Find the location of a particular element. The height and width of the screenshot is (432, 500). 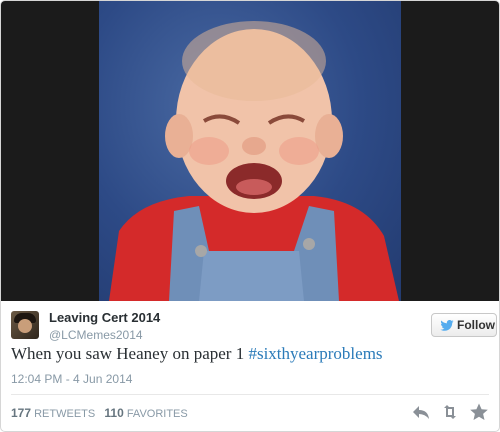

divider is located at coordinates (250, 394).